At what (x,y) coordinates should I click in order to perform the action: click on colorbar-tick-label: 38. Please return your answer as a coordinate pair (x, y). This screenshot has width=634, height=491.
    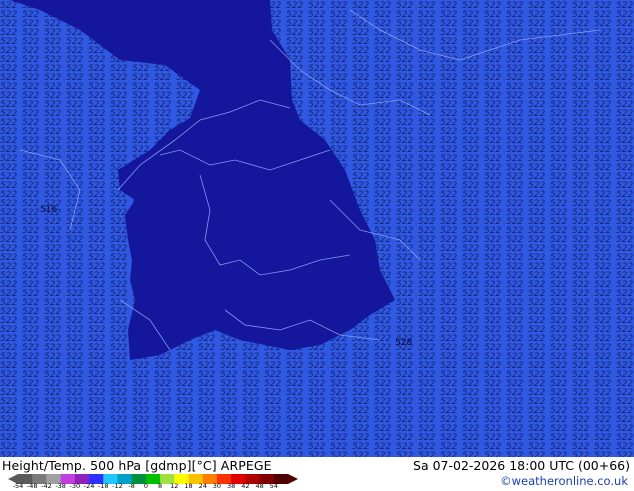
    Looking at the image, I should click on (231, 486).